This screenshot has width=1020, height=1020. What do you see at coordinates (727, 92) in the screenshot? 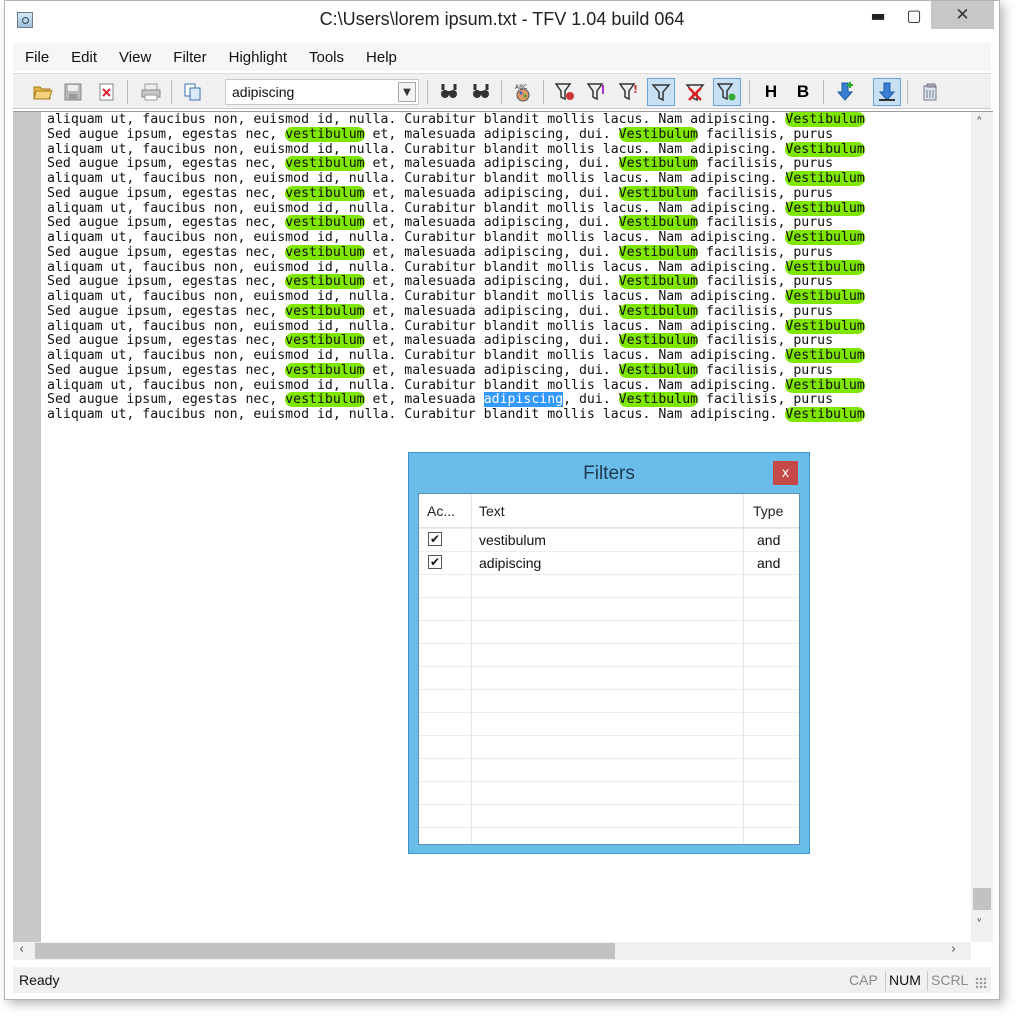
I see `filter-options-icon` at bounding box center [727, 92].